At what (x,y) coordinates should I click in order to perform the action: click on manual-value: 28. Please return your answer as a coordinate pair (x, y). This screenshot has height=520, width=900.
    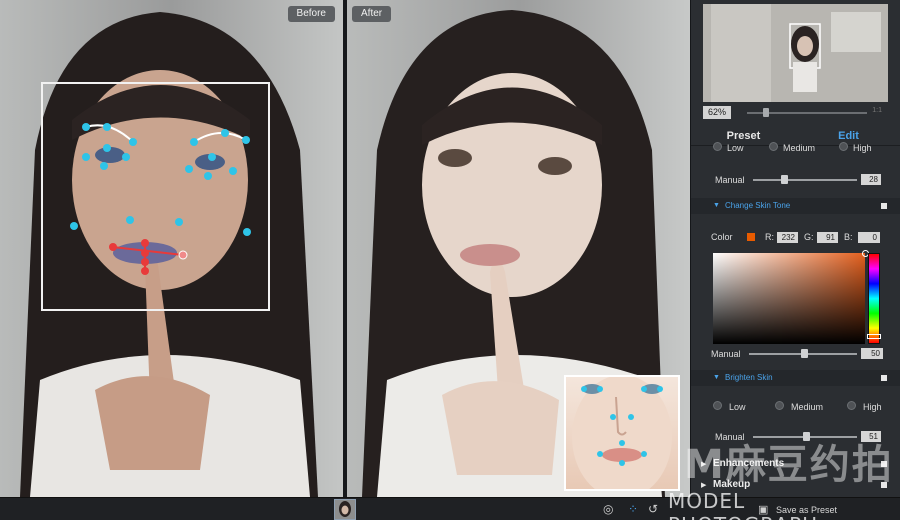
    Looking at the image, I should click on (871, 179).